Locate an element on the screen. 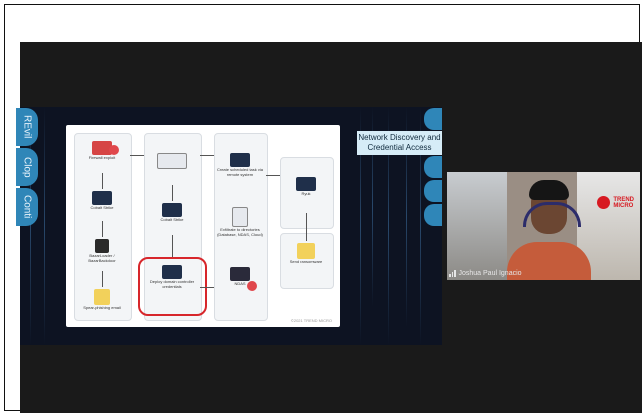  cobalt-strike-node: Cobalt Strike is located at coordinates (102, 200).